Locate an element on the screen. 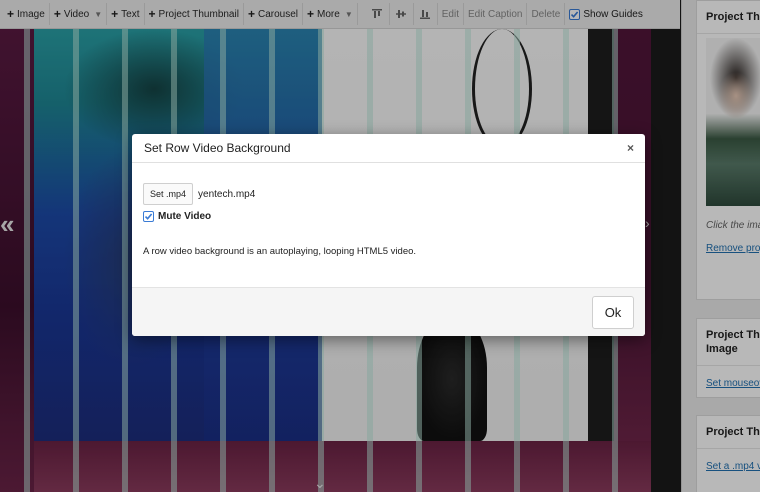 The image size is (760, 492). checkmark-icon is located at coordinates (148, 216).